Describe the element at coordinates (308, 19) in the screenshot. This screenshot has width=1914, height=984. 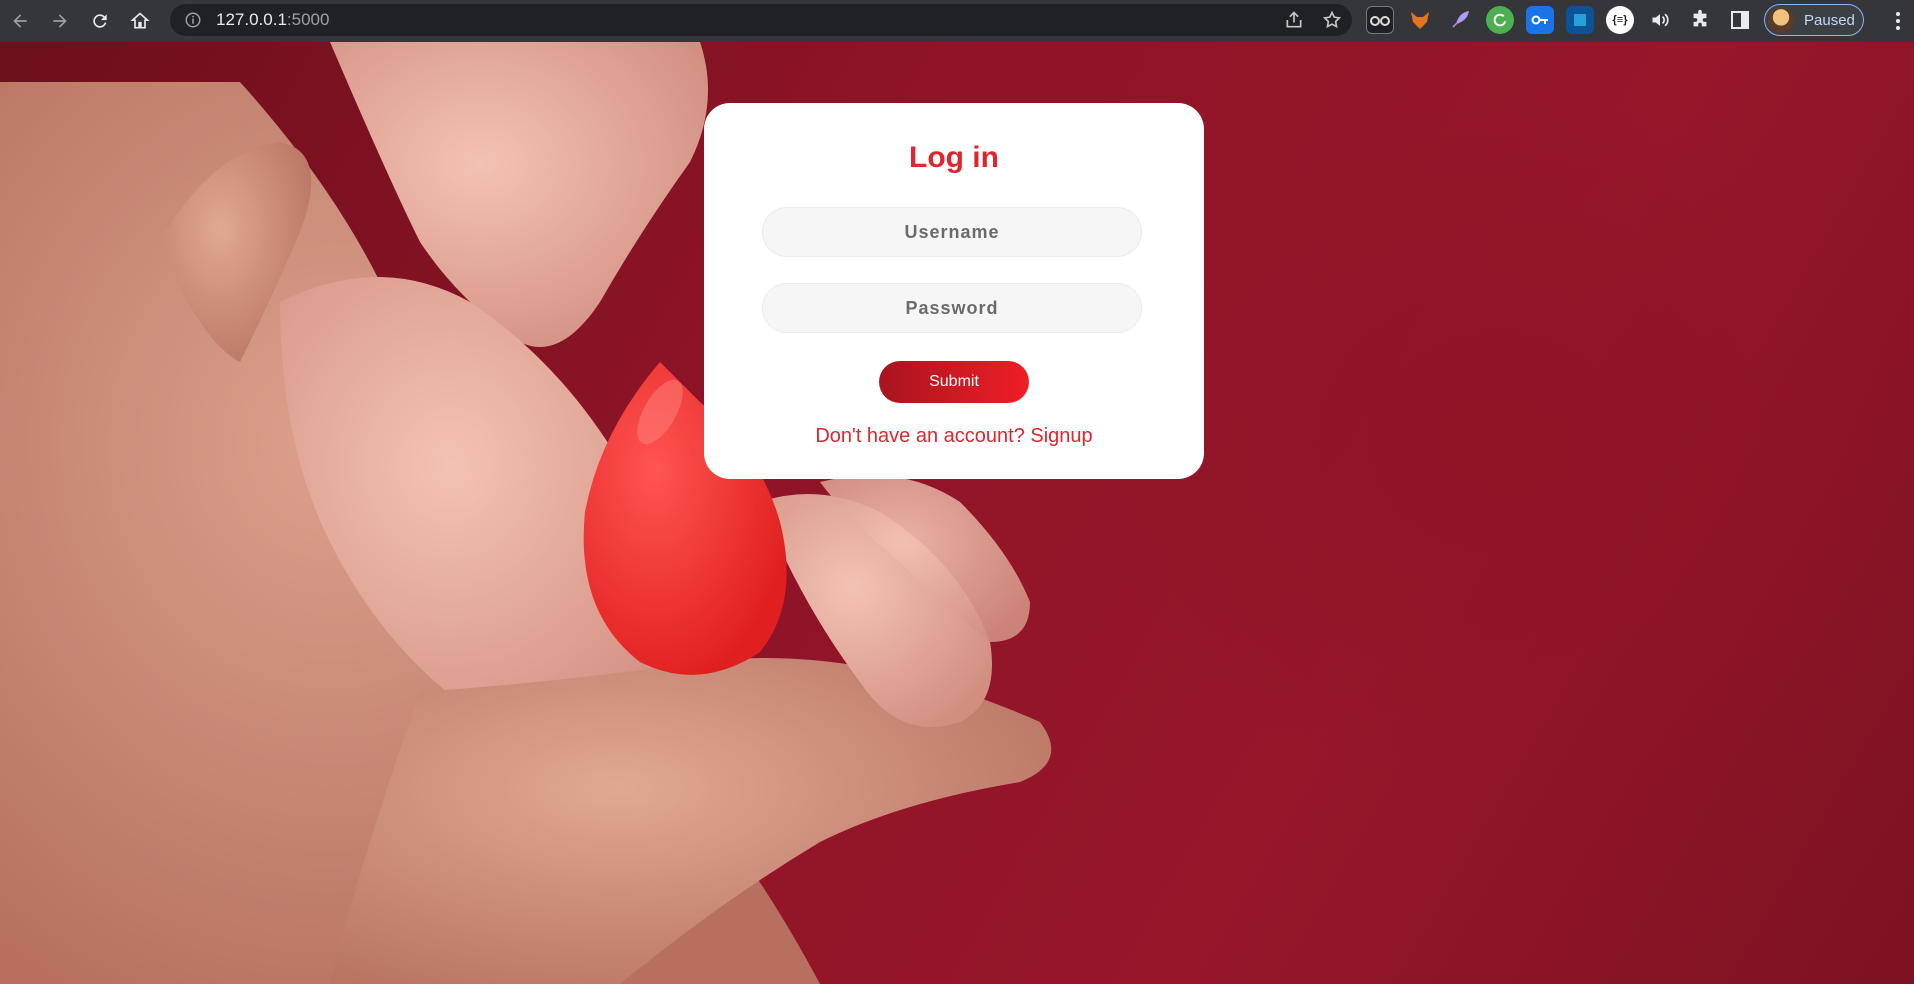
I see `url-port: :5000` at that location.